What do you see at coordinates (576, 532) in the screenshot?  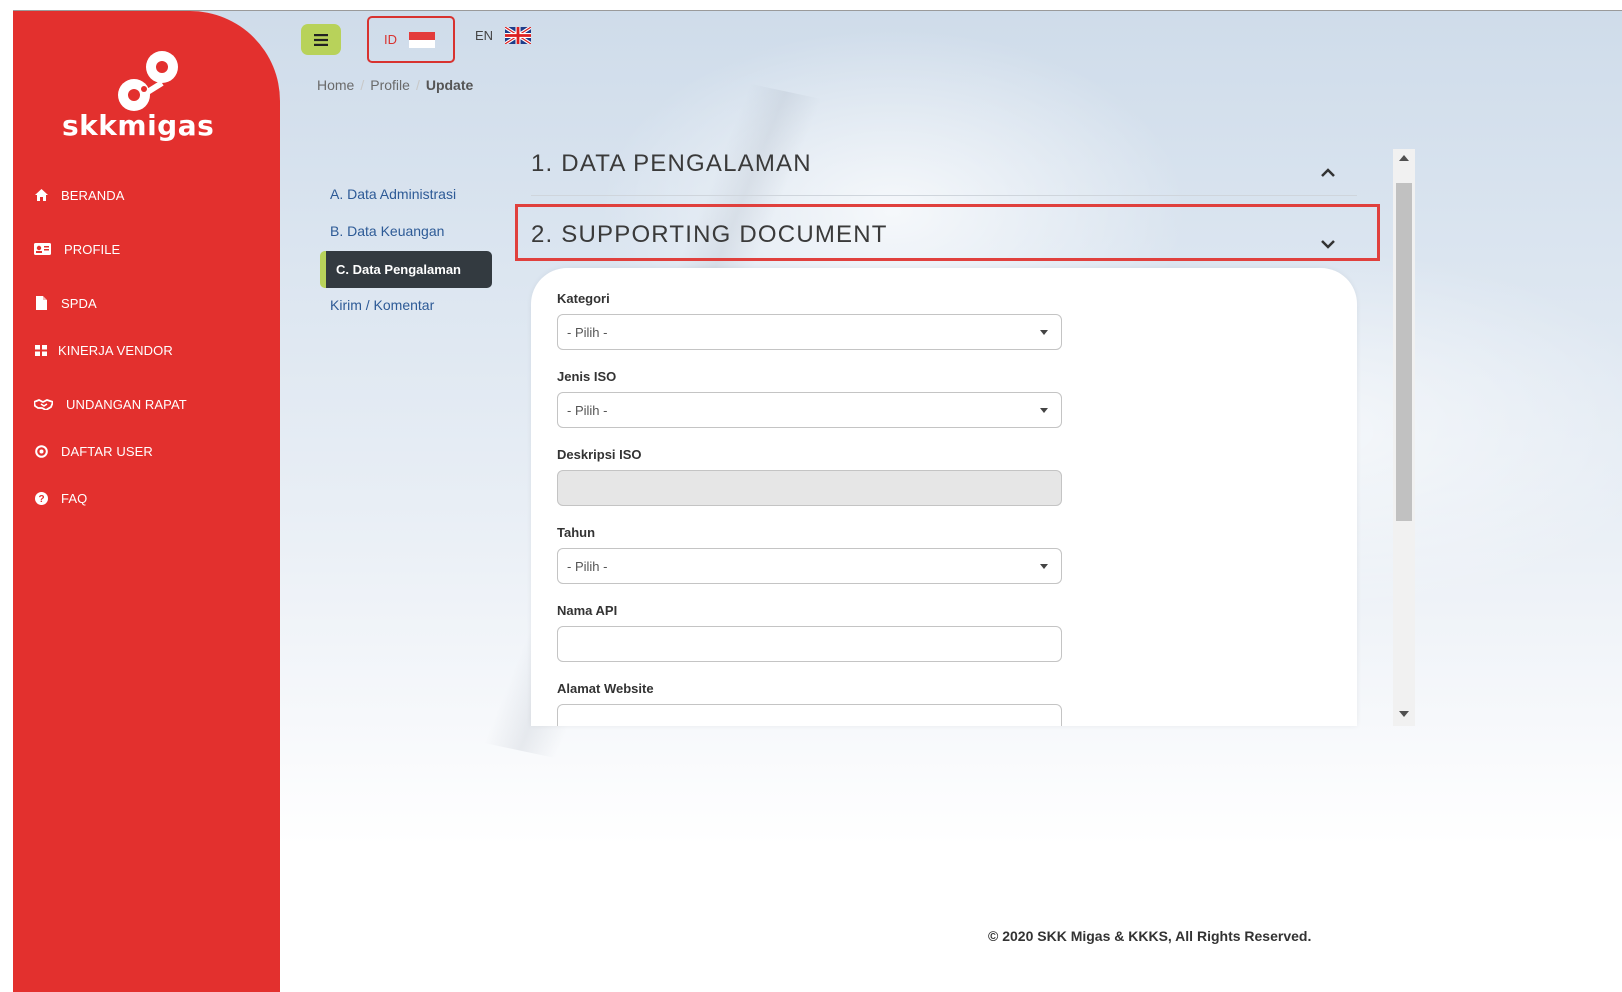 I see `tahun-label: Tahun` at bounding box center [576, 532].